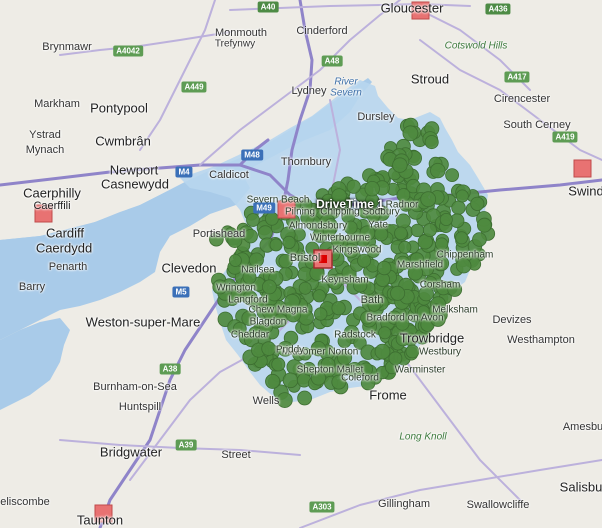  Describe the element at coordinates (440, 352) in the screenshot. I see `label-westbury: Westbury` at that location.